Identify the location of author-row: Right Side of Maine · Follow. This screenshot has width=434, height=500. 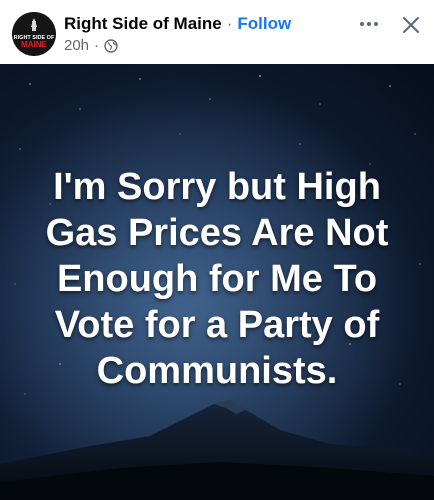
(177, 24).